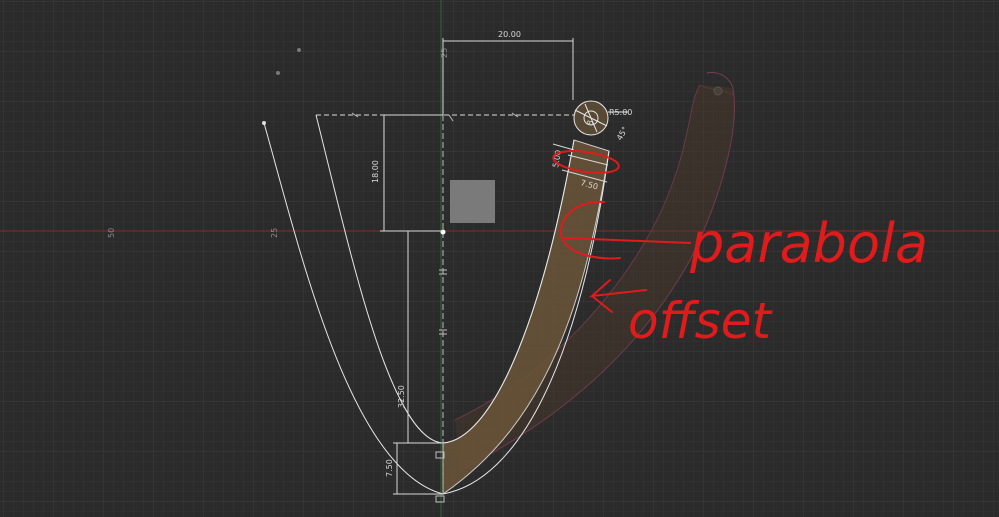 The image size is (999, 517). I want to click on axis-label-x-50: 50, so click(111, 233).